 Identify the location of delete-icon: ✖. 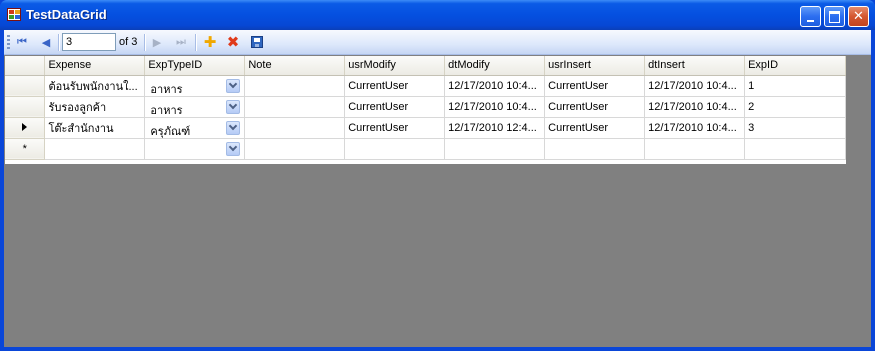
(233, 42).